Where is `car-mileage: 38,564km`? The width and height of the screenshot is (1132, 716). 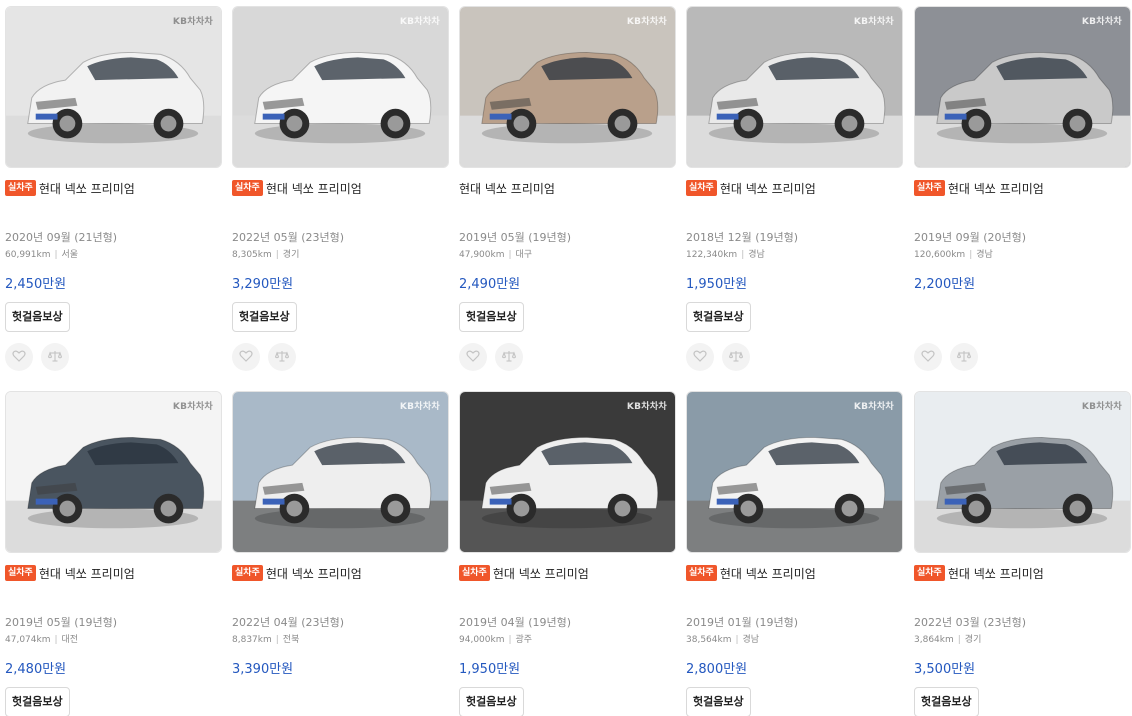 car-mileage: 38,564km is located at coordinates (709, 640).